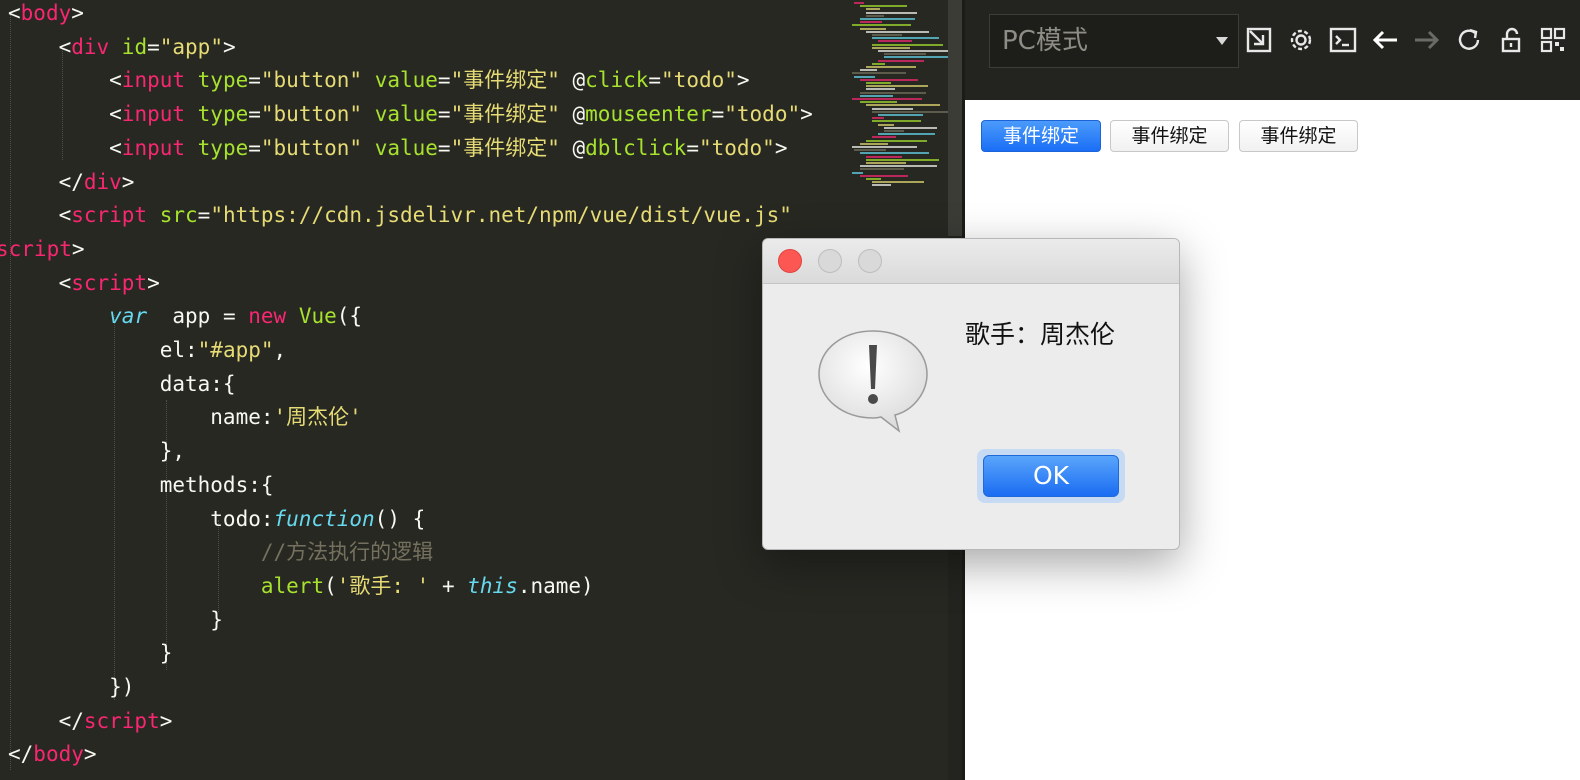 The width and height of the screenshot is (1580, 780). What do you see at coordinates (122, 383) in the screenshot?
I see `code-token: data:{` at bounding box center [122, 383].